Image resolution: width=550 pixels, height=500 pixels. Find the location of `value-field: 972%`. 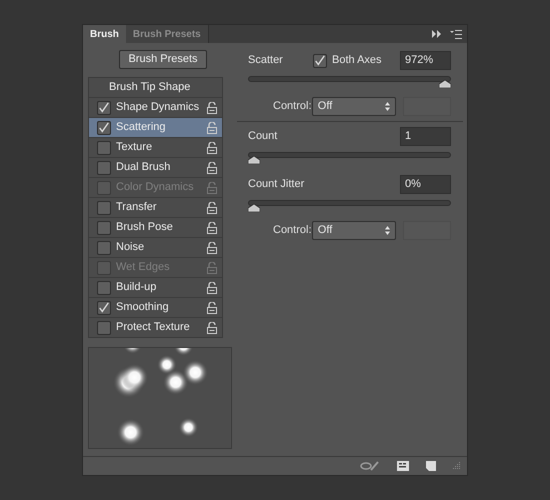

value-field: 972% is located at coordinates (425, 60).